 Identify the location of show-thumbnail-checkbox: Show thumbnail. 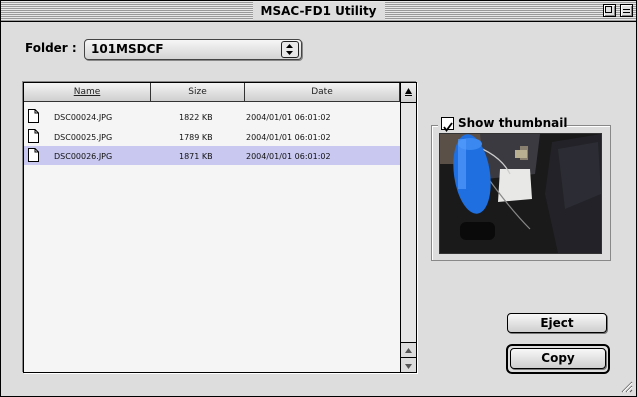
(503, 124).